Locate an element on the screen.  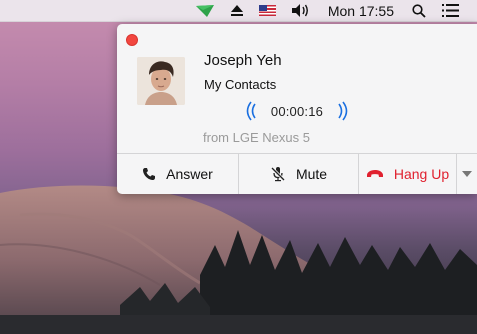
caller-name: Joseph Yeh is located at coordinates (243, 60).